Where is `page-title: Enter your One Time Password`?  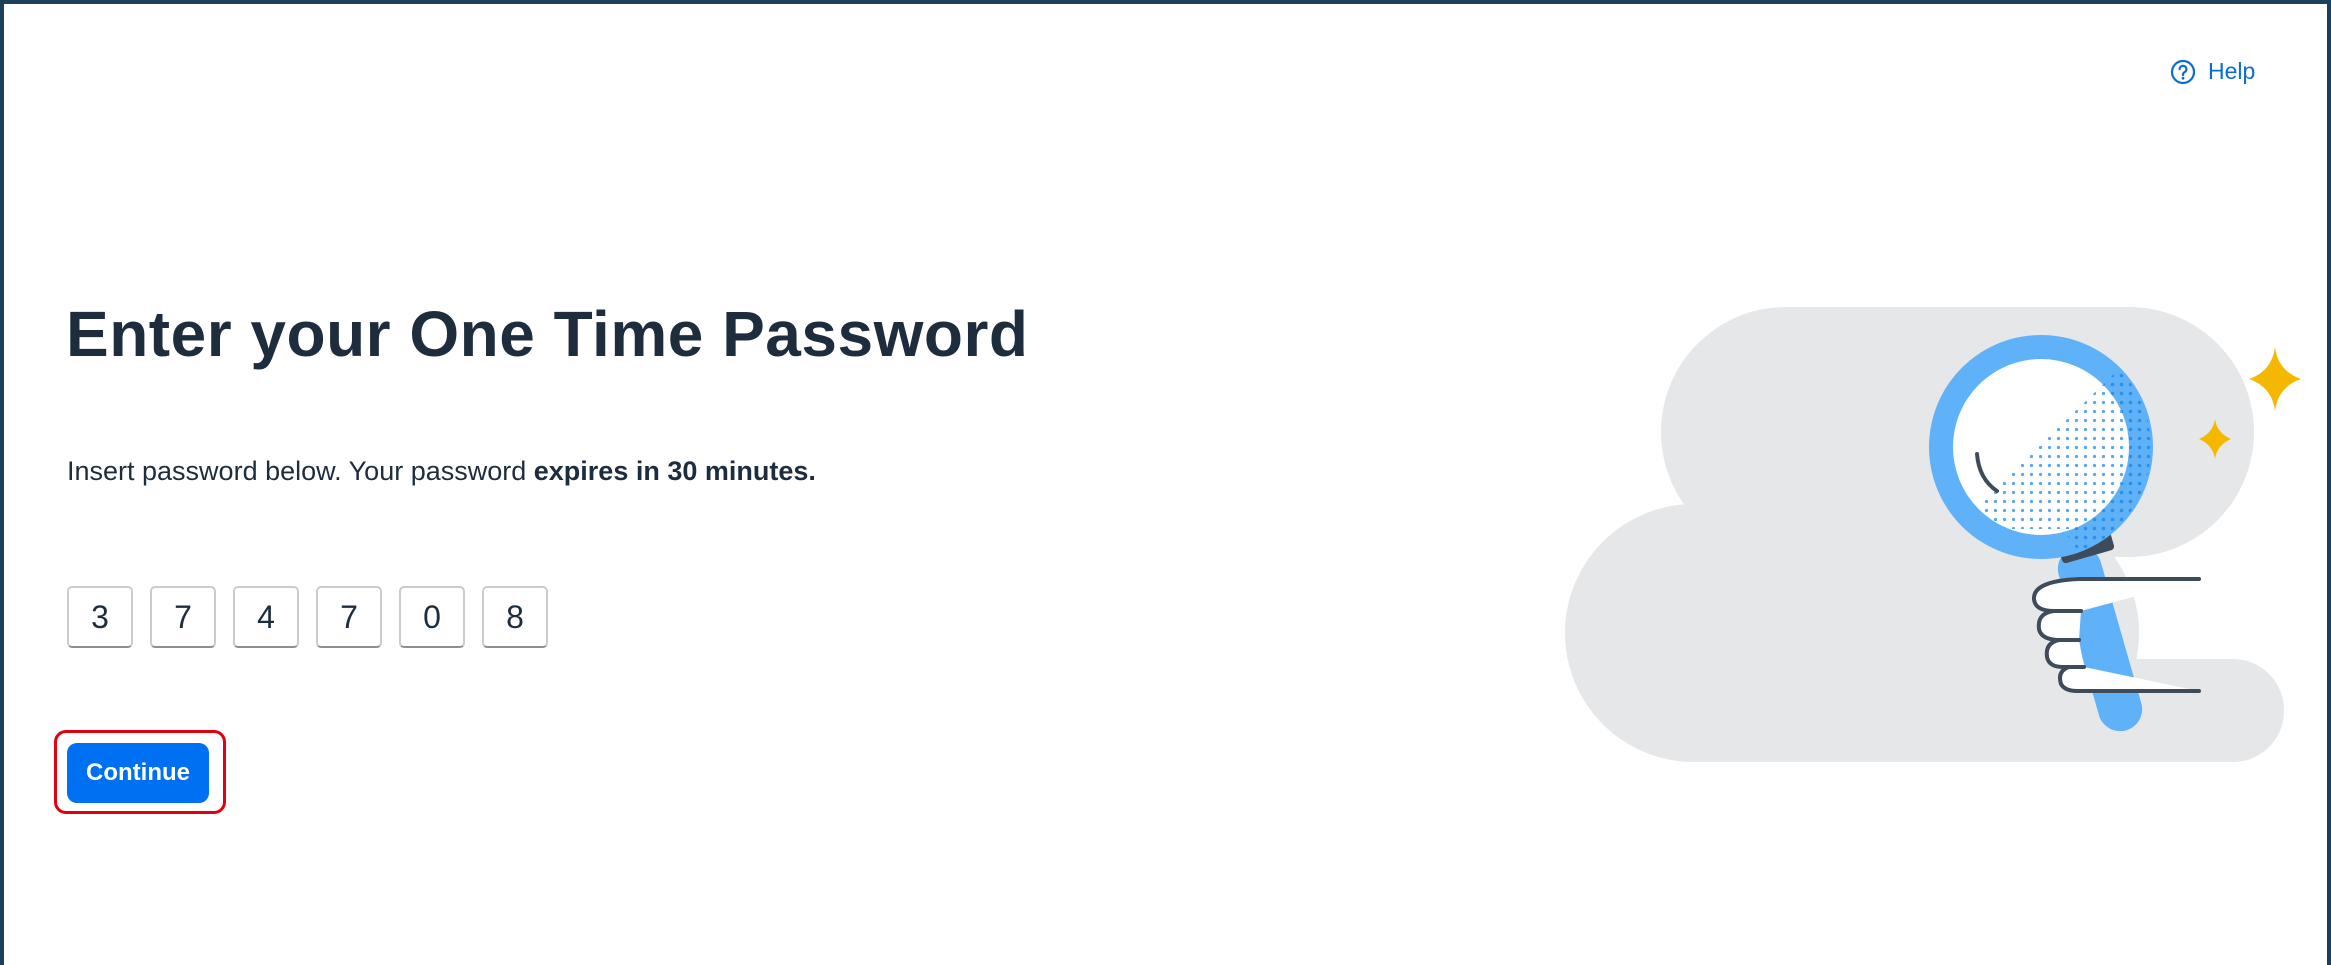 page-title: Enter your One Time Password is located at coordinates (547, 334).